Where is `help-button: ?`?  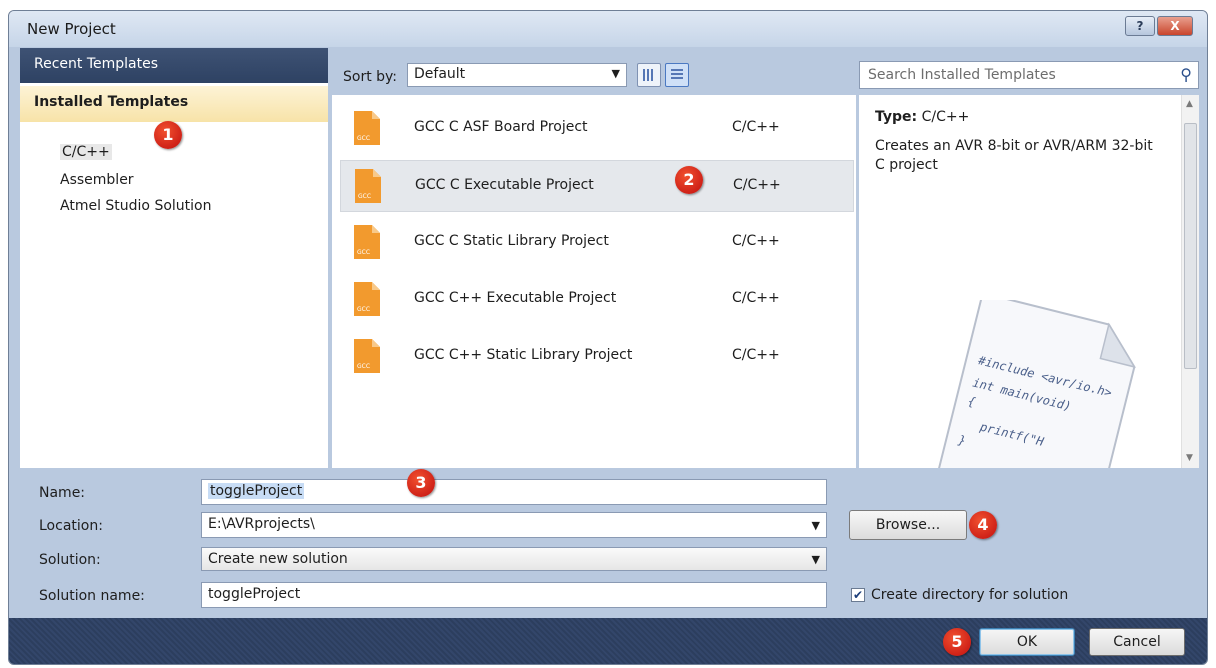
help-button: ? is located at coordinates (1140, 26).